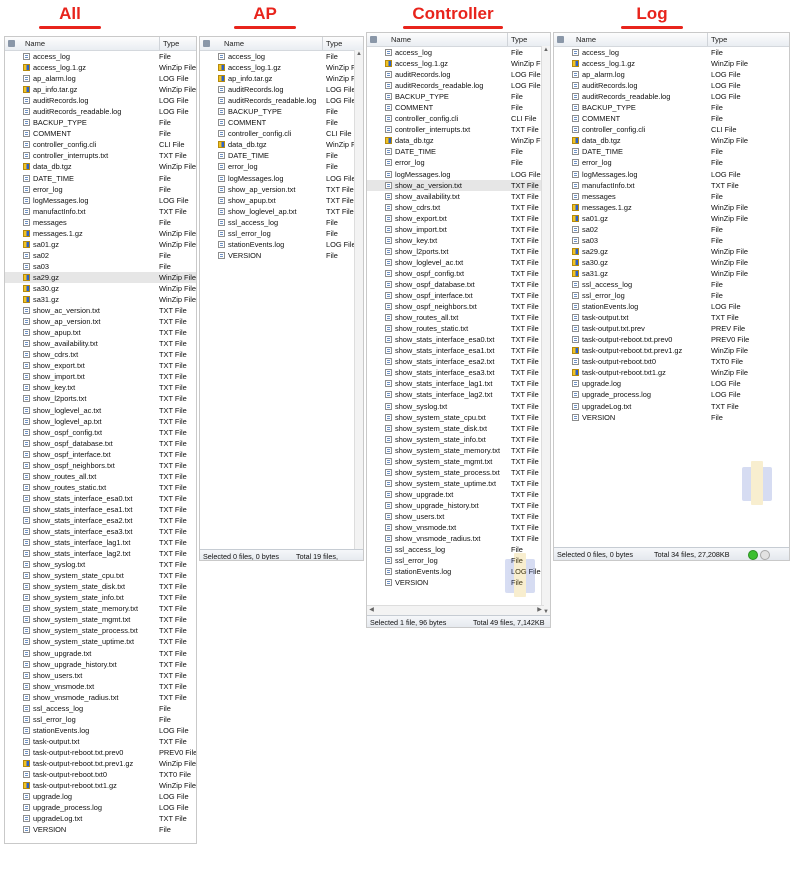 The image size is (800, 880). What do you see at coordinates (458, 218) in the screenshot?
I see `file-row: show_export.txt TXT File` at bounding box center [458, 218].